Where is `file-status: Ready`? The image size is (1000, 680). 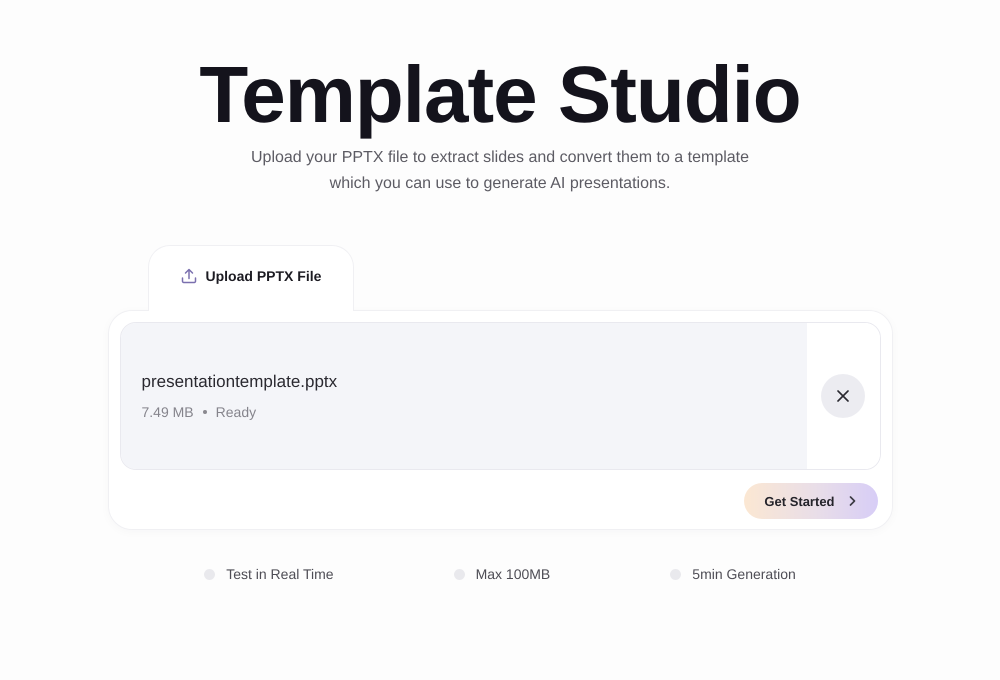 file-status: Ready is located at coordinates (236, 412).